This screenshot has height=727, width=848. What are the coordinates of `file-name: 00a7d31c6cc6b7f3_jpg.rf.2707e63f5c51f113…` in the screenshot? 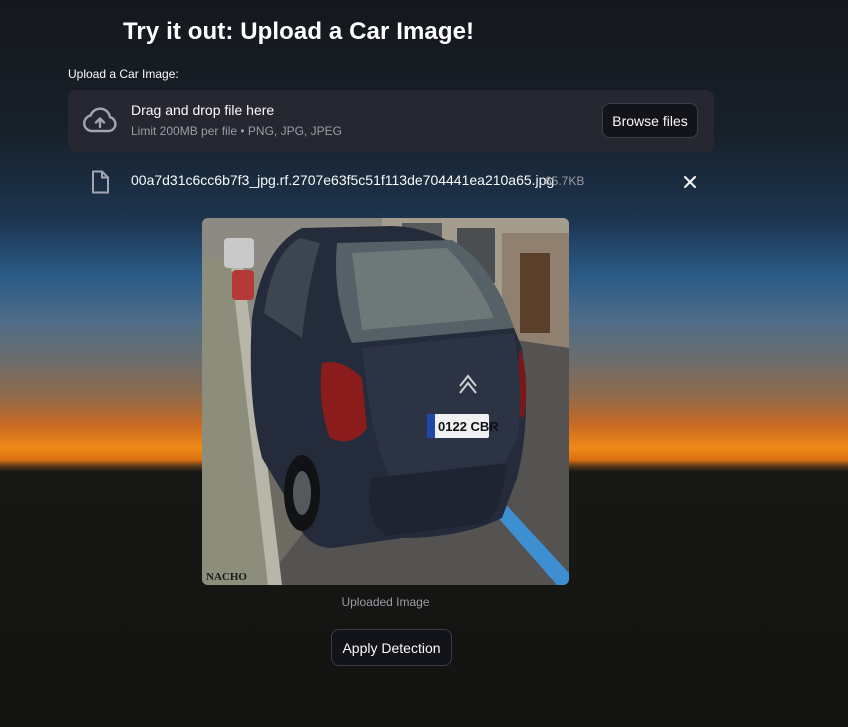 It's located at (343, 180).